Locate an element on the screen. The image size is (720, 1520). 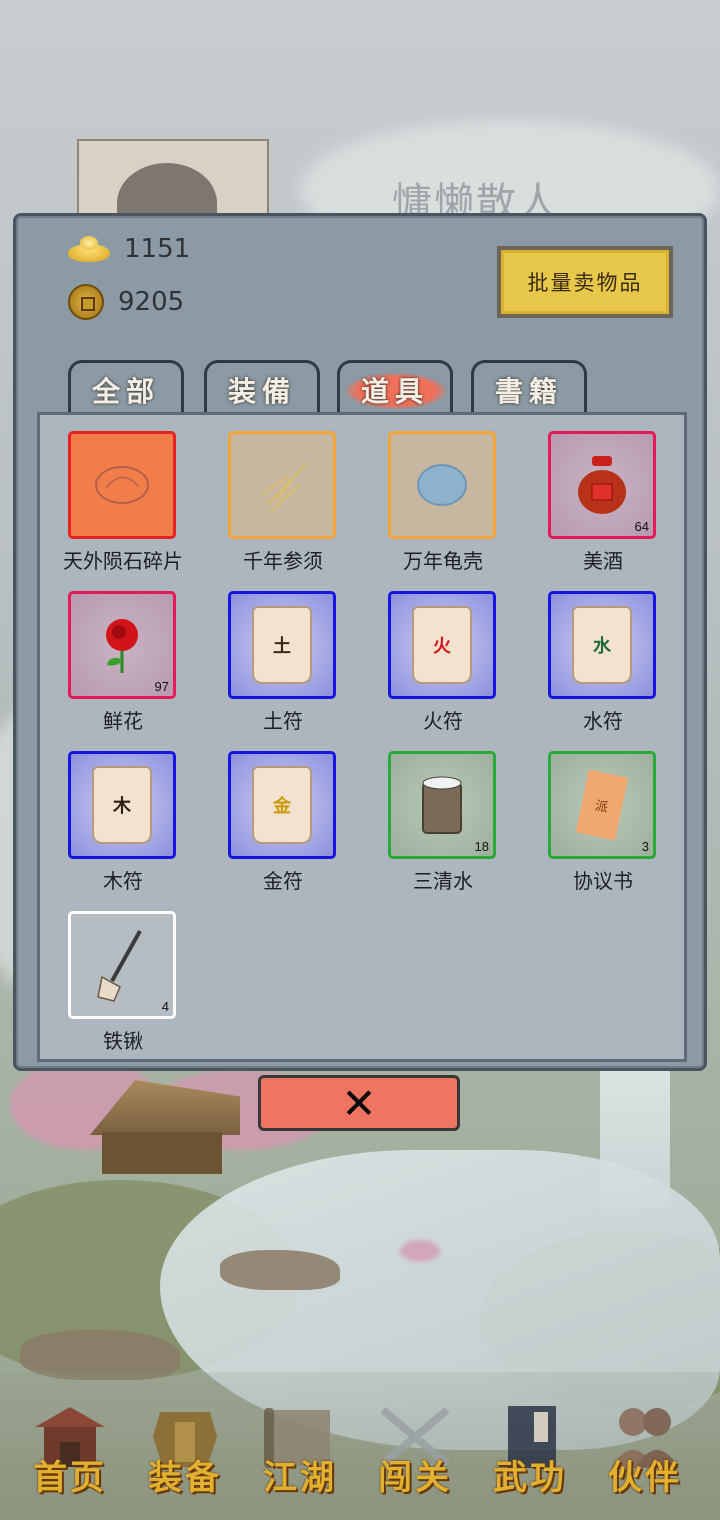
nav-martial-arts: 武功 is located at coordinates (530, 1452).